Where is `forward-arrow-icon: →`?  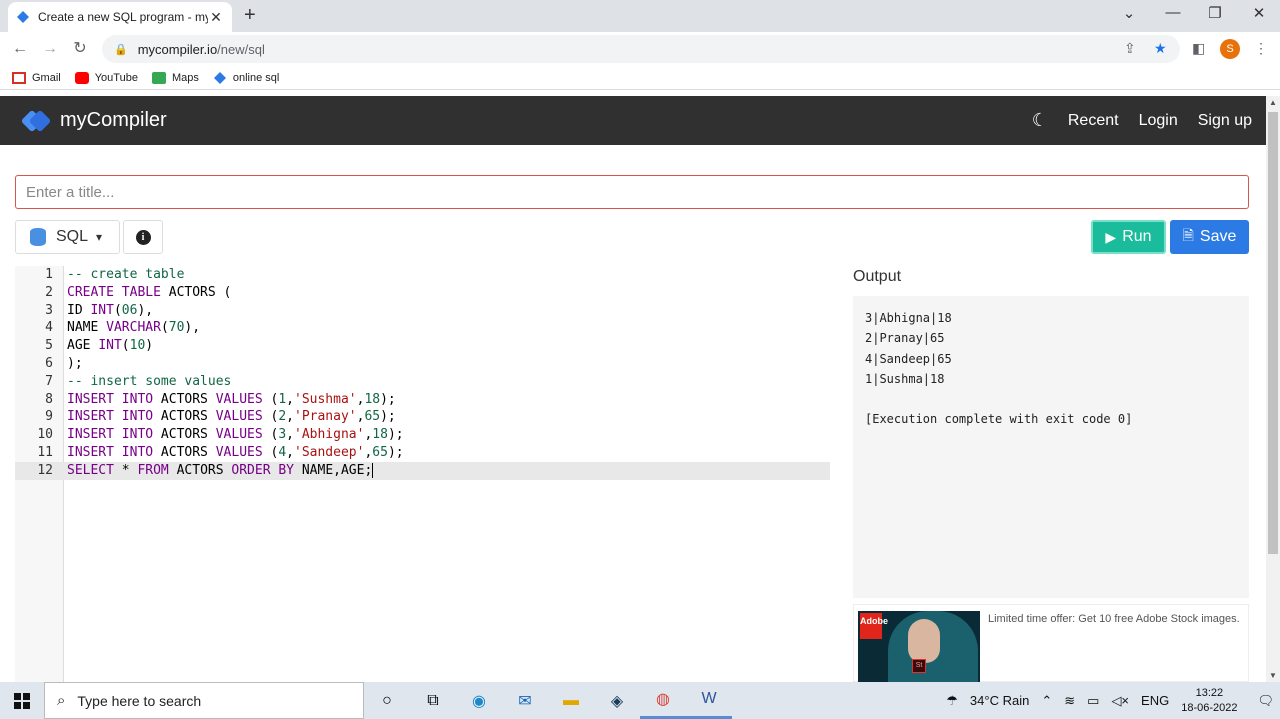 forward-arrow-icon: → is located at coordinates (50, 49).